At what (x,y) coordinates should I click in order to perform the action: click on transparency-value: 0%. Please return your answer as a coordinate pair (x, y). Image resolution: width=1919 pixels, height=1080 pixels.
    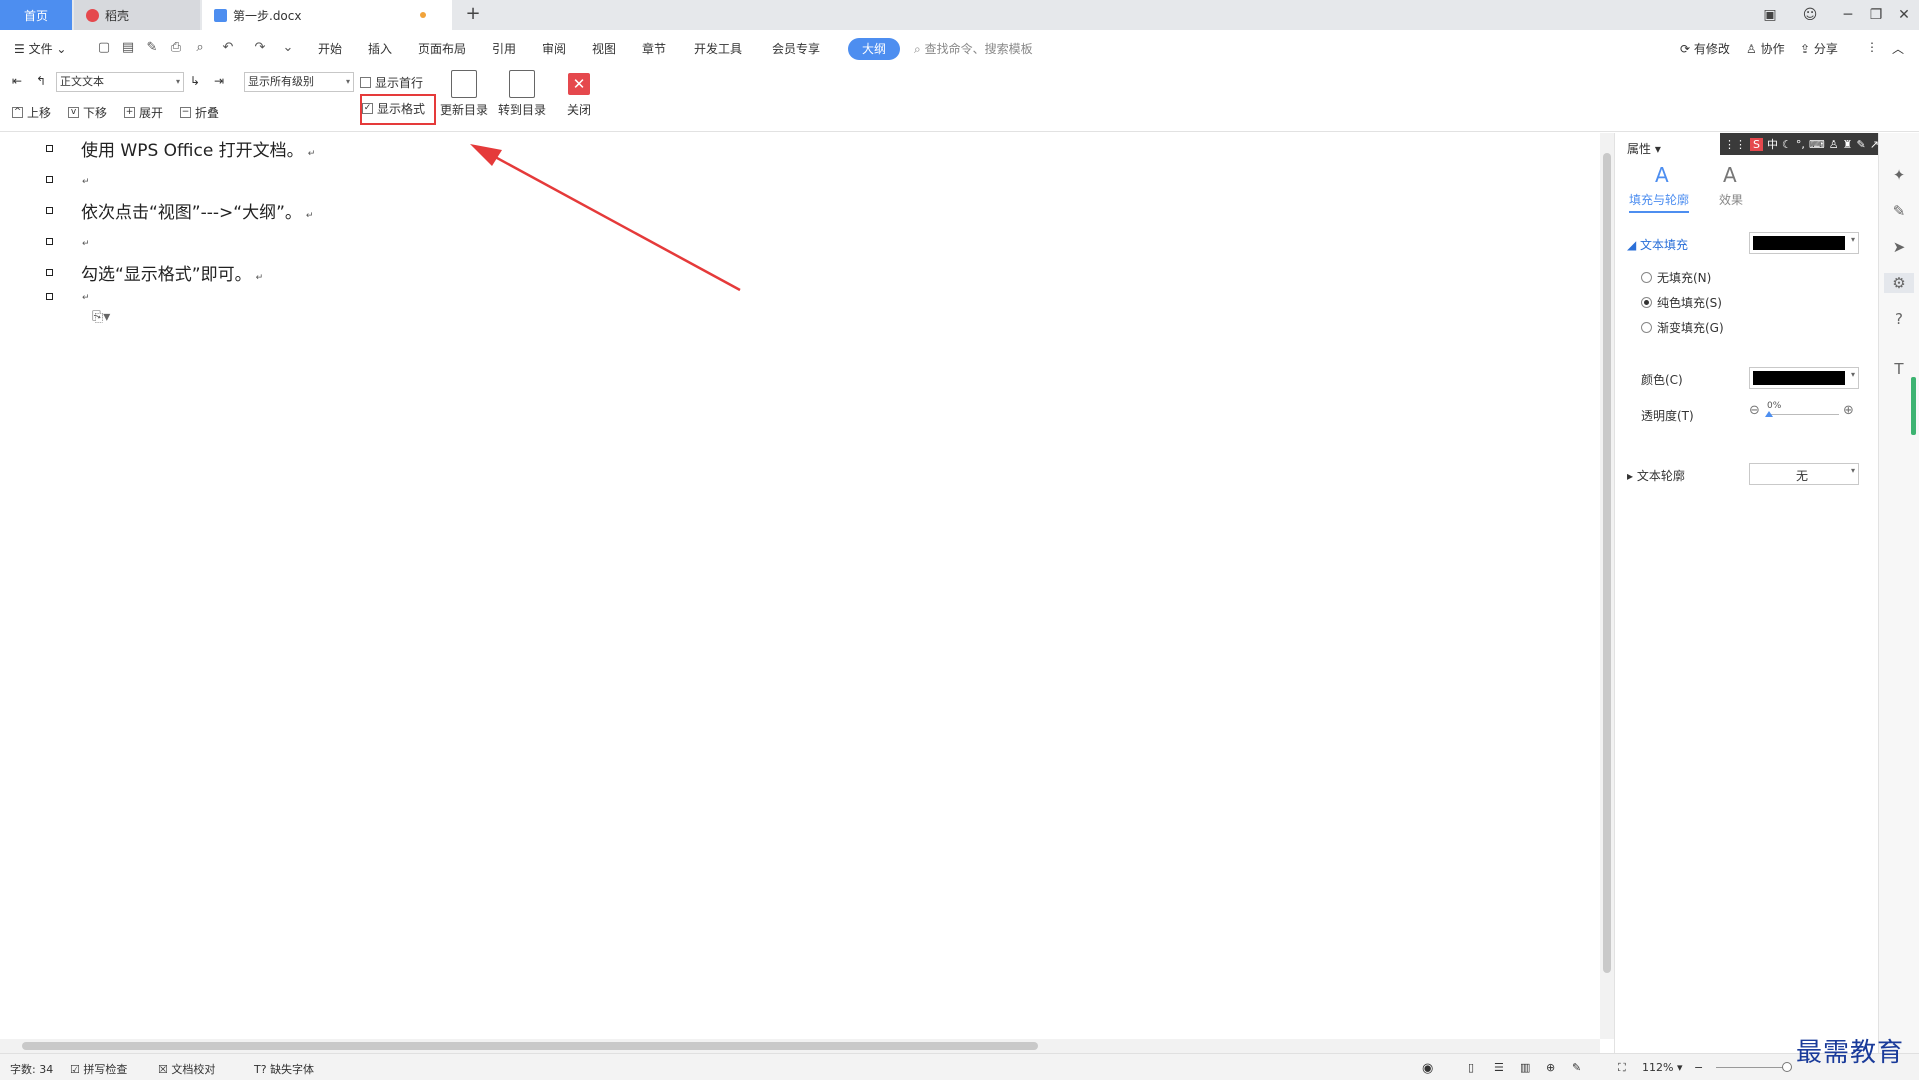
    Looking at the image, I should click on (1774, 406).